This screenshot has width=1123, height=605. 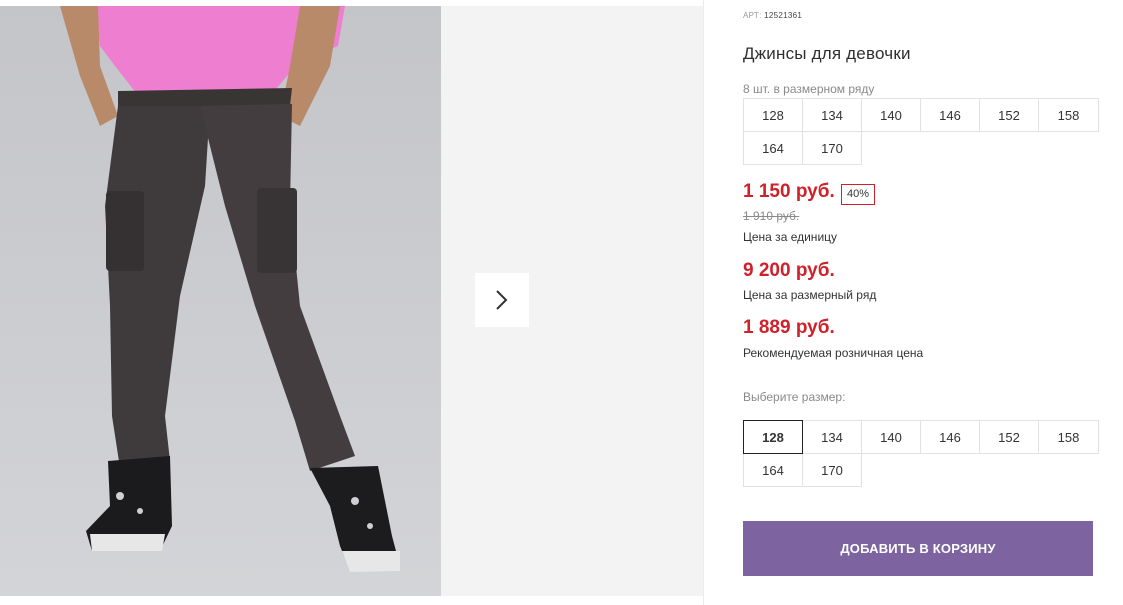 What do you see at coordinates (832, 437) in the screenshot?
I see `size-option: 134` at bounding box center [832, 437].